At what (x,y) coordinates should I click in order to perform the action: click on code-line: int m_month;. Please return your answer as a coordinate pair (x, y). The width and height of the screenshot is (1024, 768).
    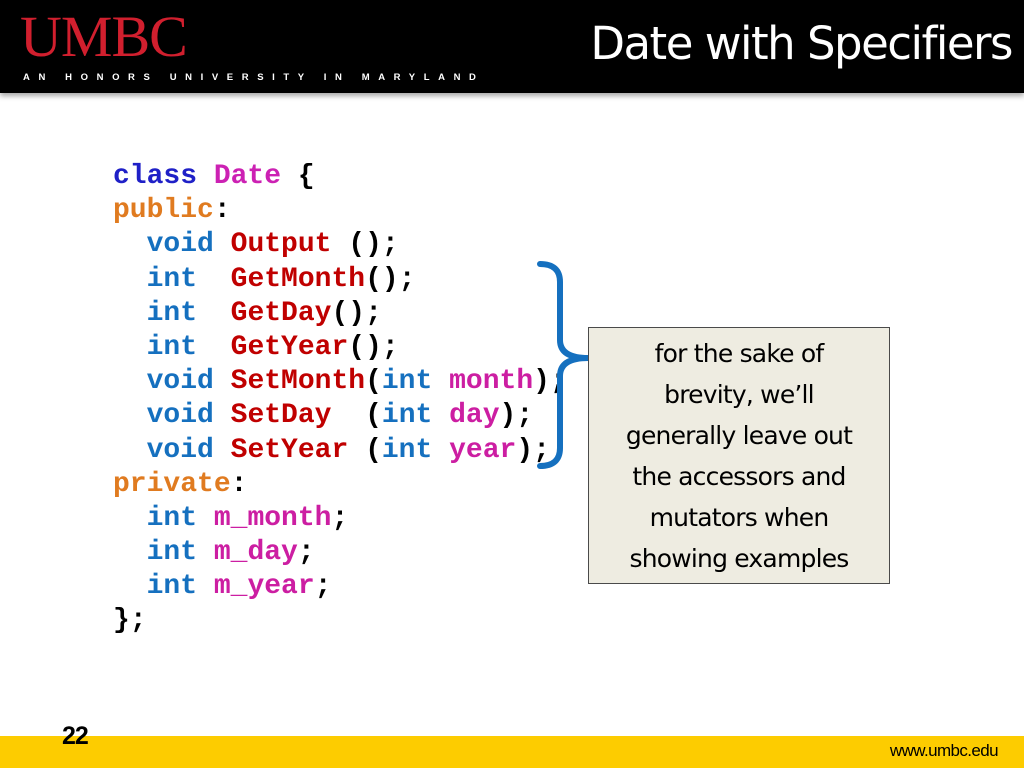
    Looking at the image, I should click on (340, 519).